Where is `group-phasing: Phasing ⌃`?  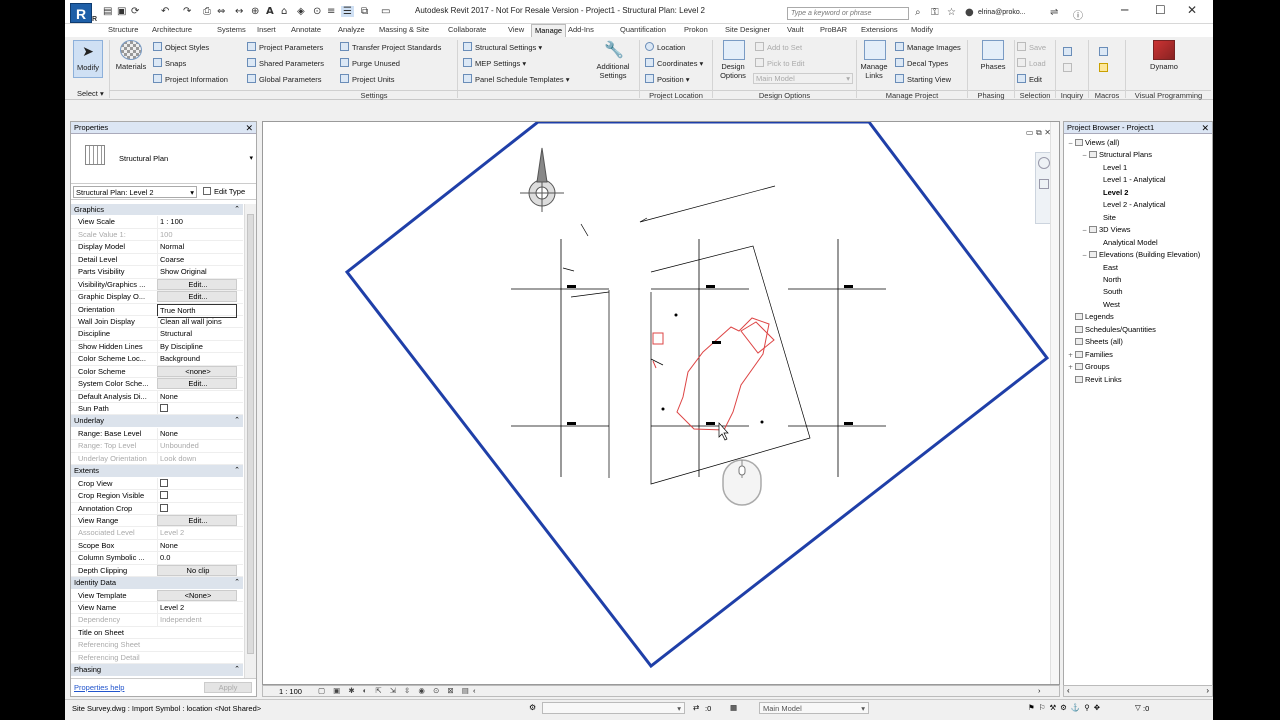
group-phasing: Phasing ⌃ is located at coordinates (157, 670).